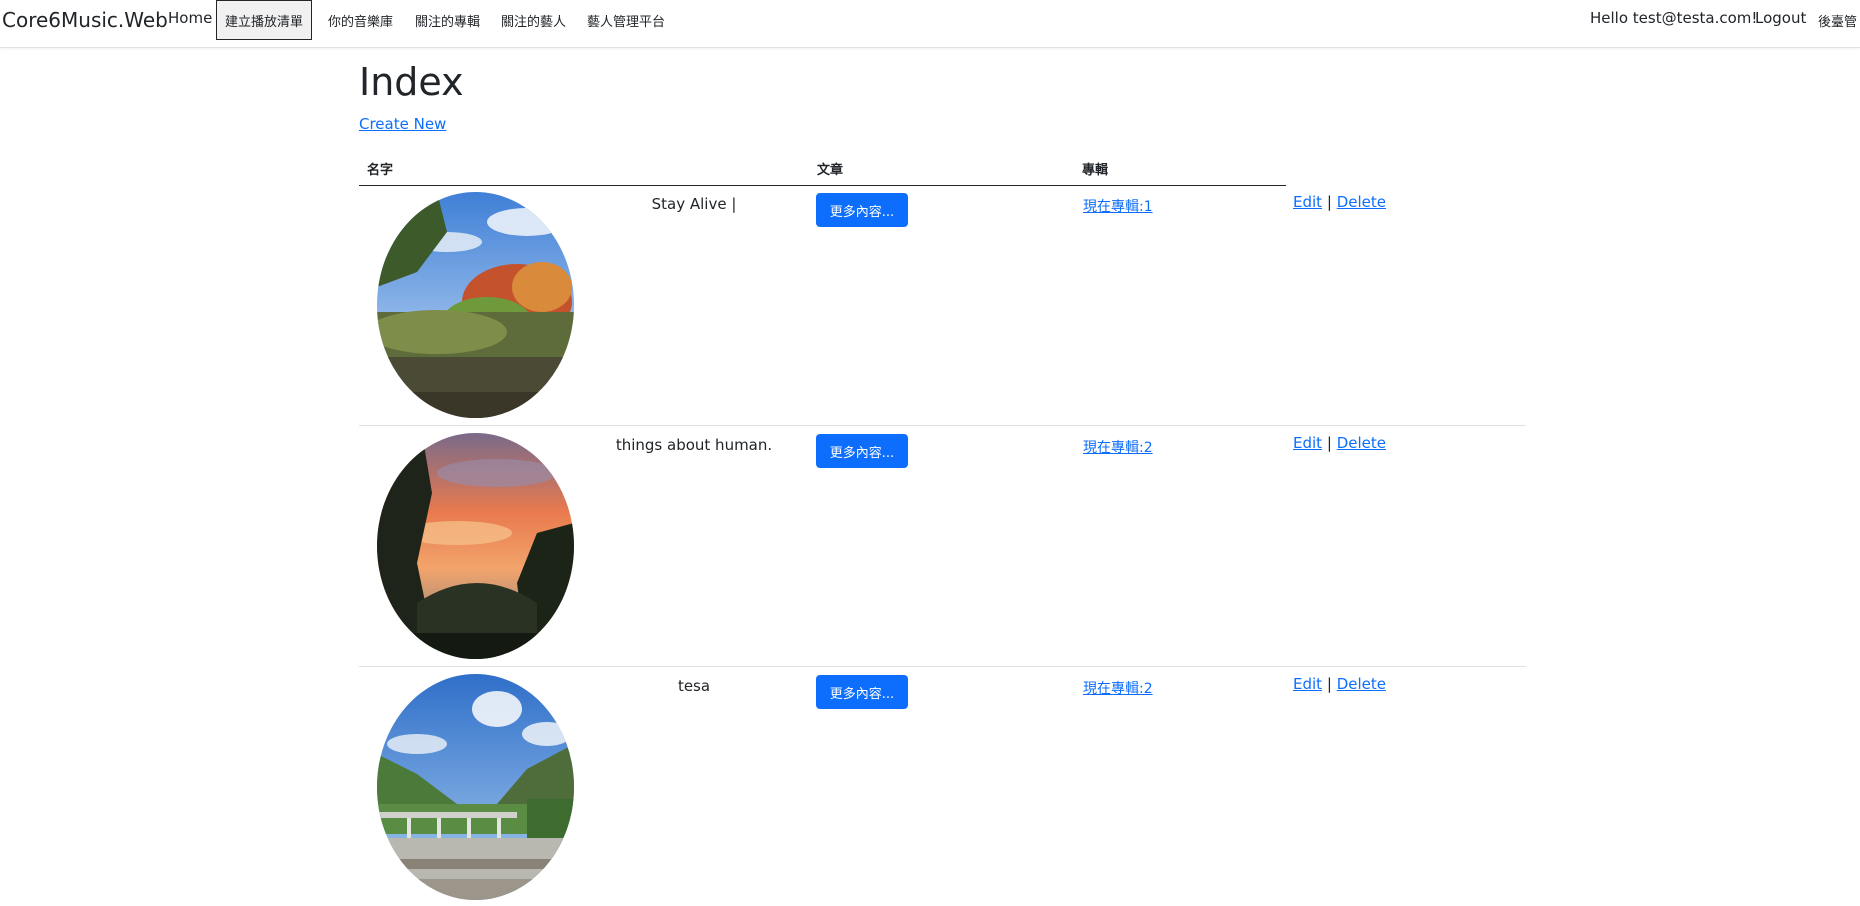 The width and height of the screenshot is (1860, 906). Describe the element at coordinates (475, 787) in the screenshot. I see `mountain-bridge-photo-icon` at that location.